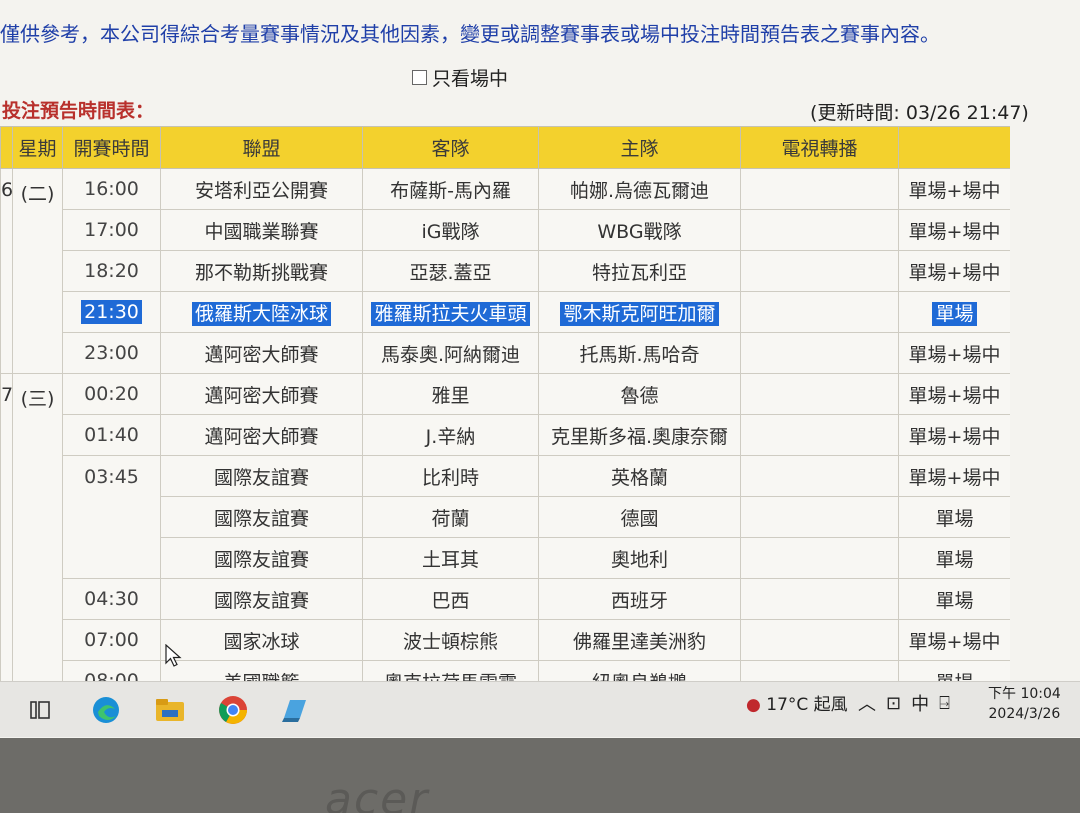  Describe the element at coordinates (450, 435) in the screenshot. I see `away-team-cell: J.辛納` at that location.